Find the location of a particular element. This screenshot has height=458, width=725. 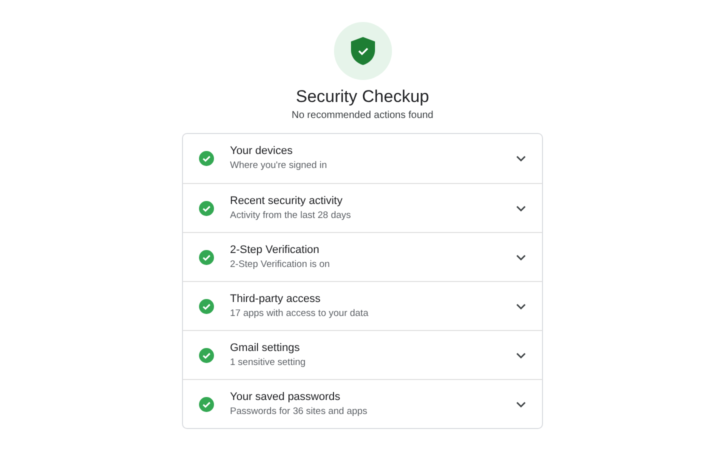

checkup-row: Gmail settings 1 sensitive setting is located at coordinates (362, 354).